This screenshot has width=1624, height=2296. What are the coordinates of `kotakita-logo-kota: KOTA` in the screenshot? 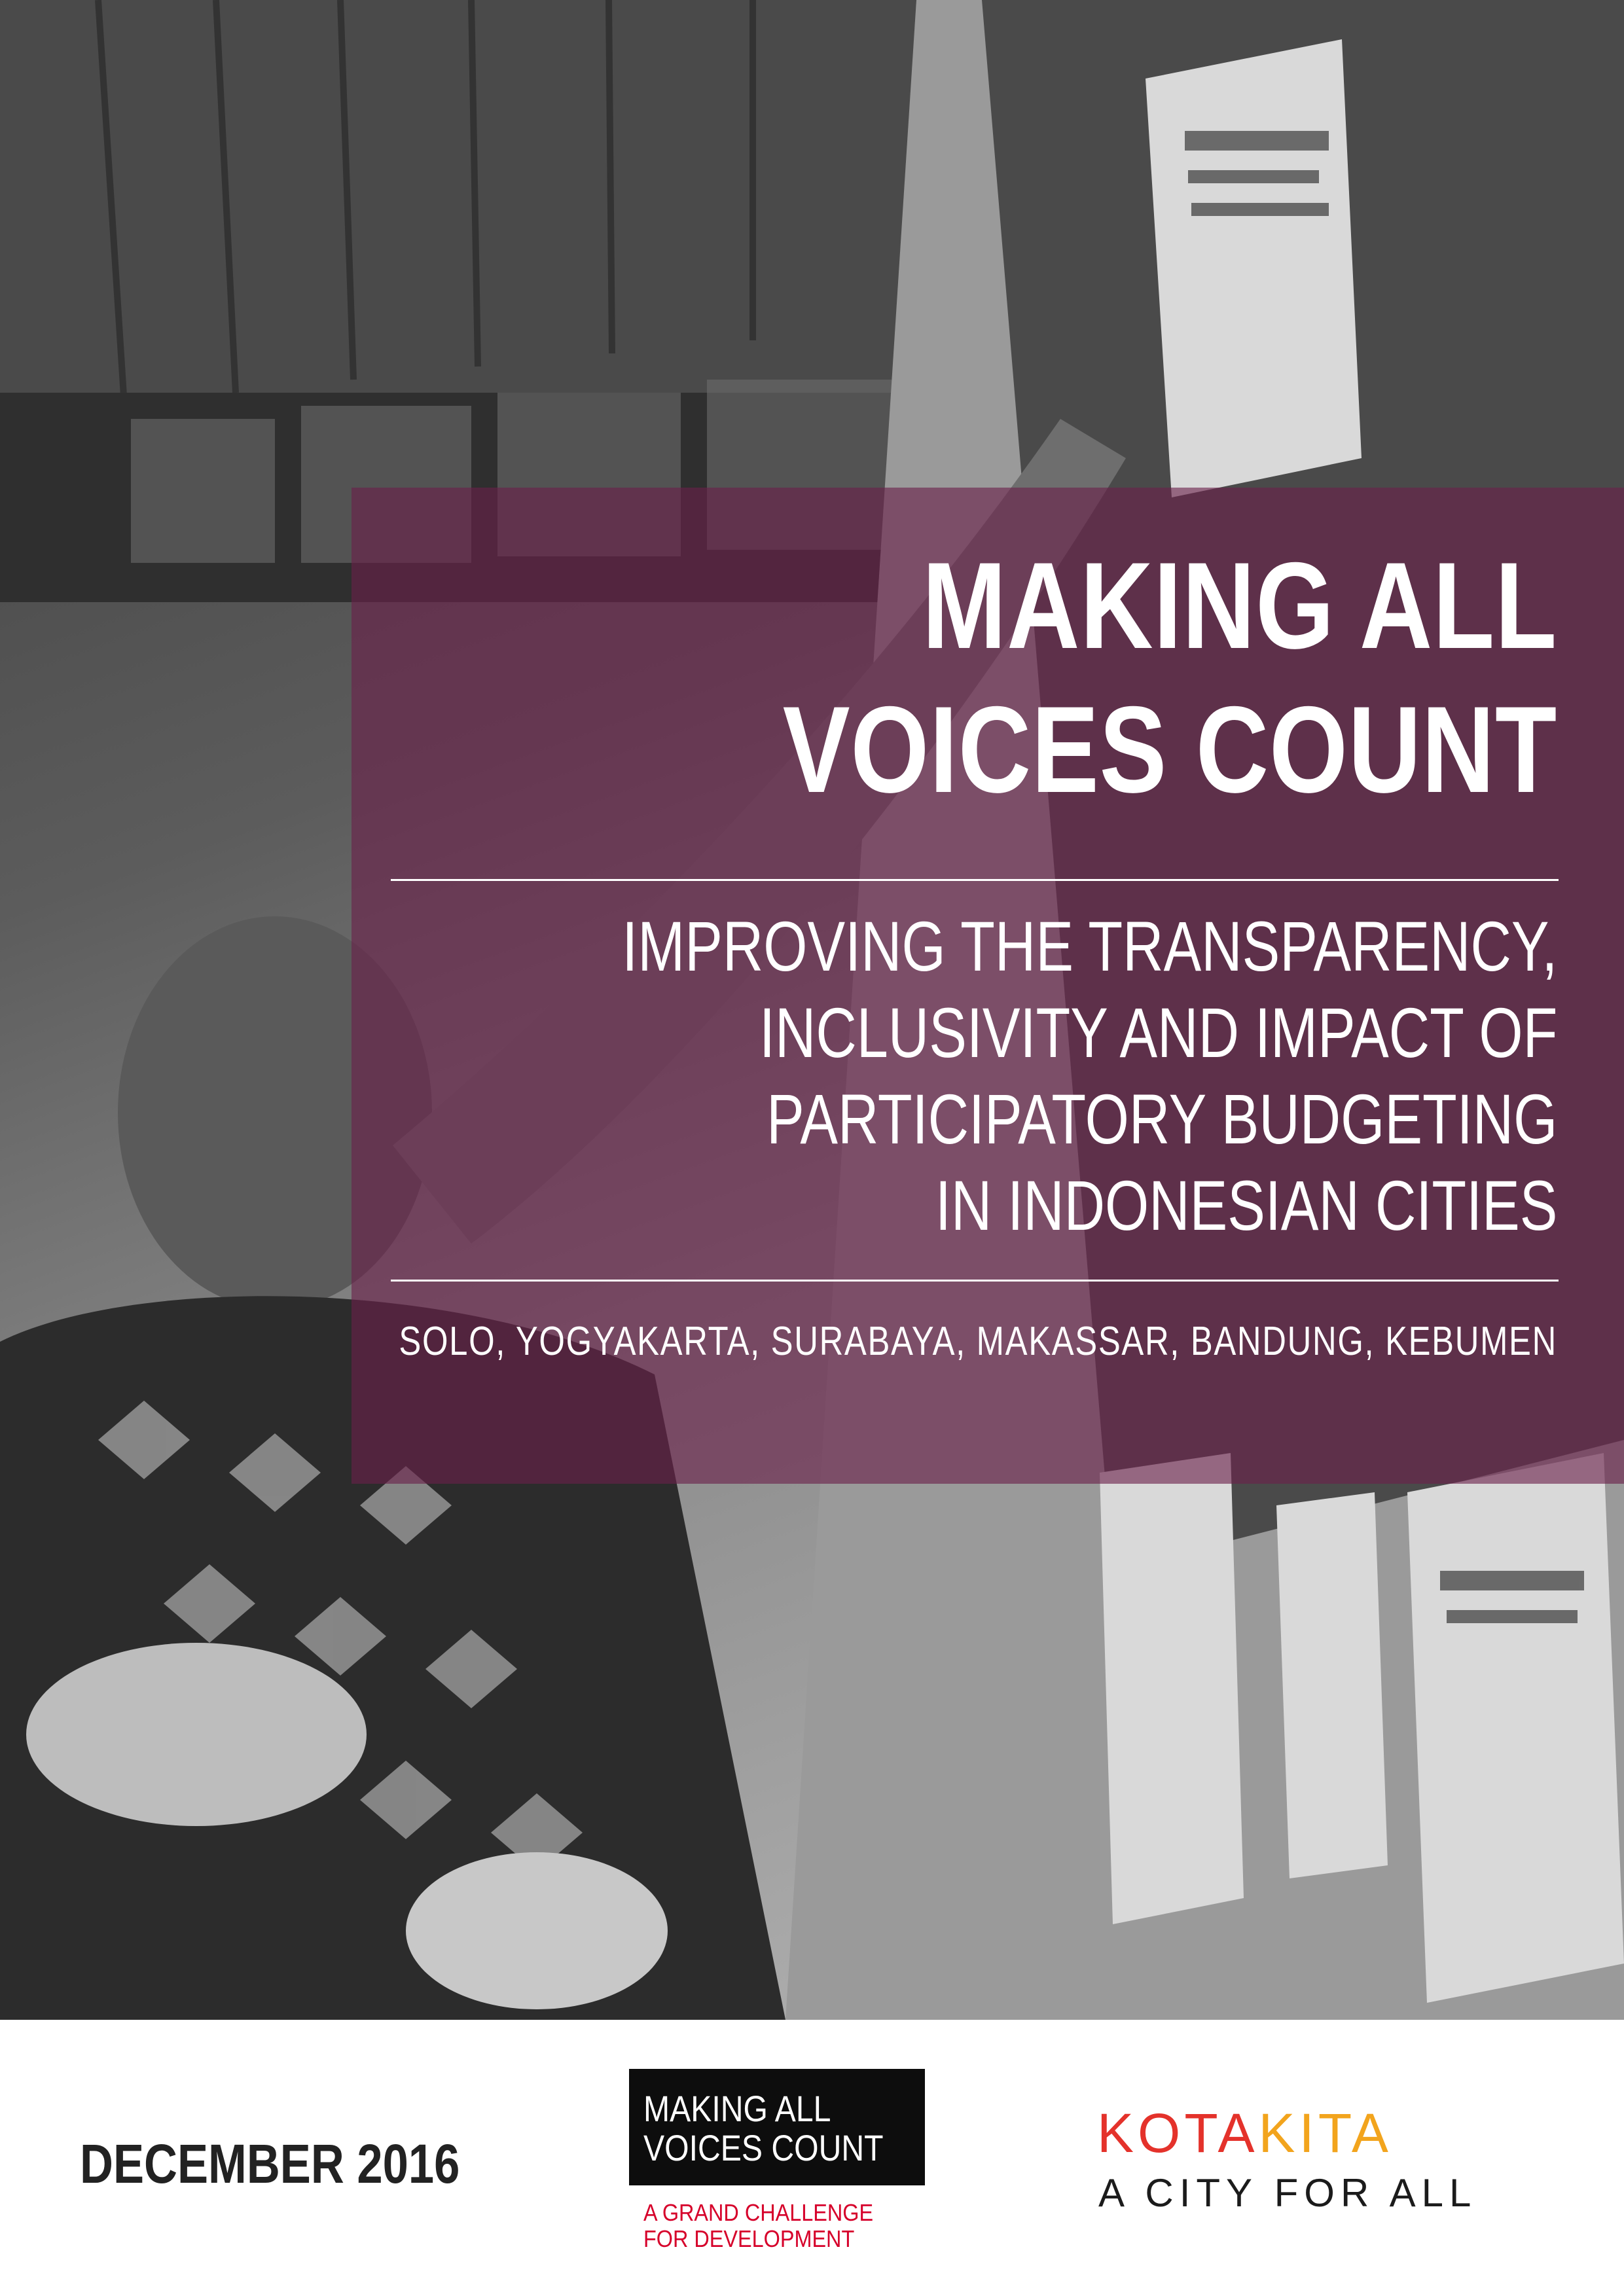 It's located at (1178, 2133).